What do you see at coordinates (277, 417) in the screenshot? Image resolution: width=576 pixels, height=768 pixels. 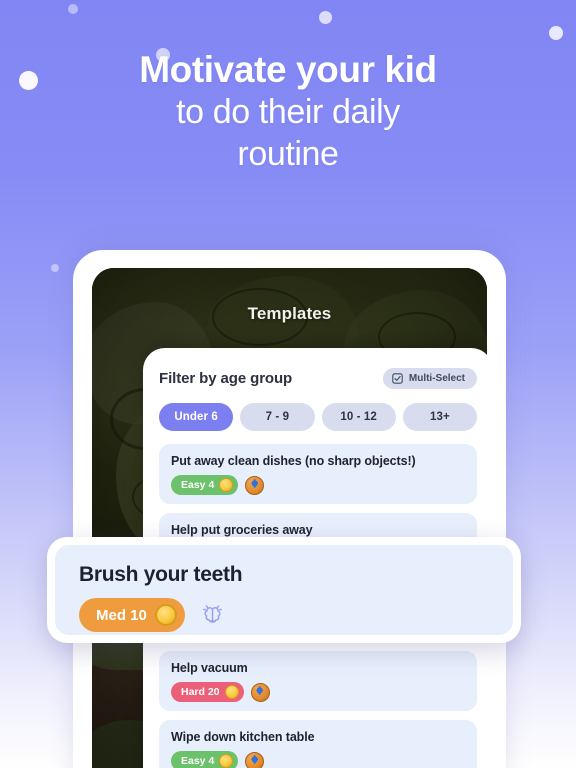 I see `age-chip-7-9: 7 - 9` at bounding box center [277, 417].